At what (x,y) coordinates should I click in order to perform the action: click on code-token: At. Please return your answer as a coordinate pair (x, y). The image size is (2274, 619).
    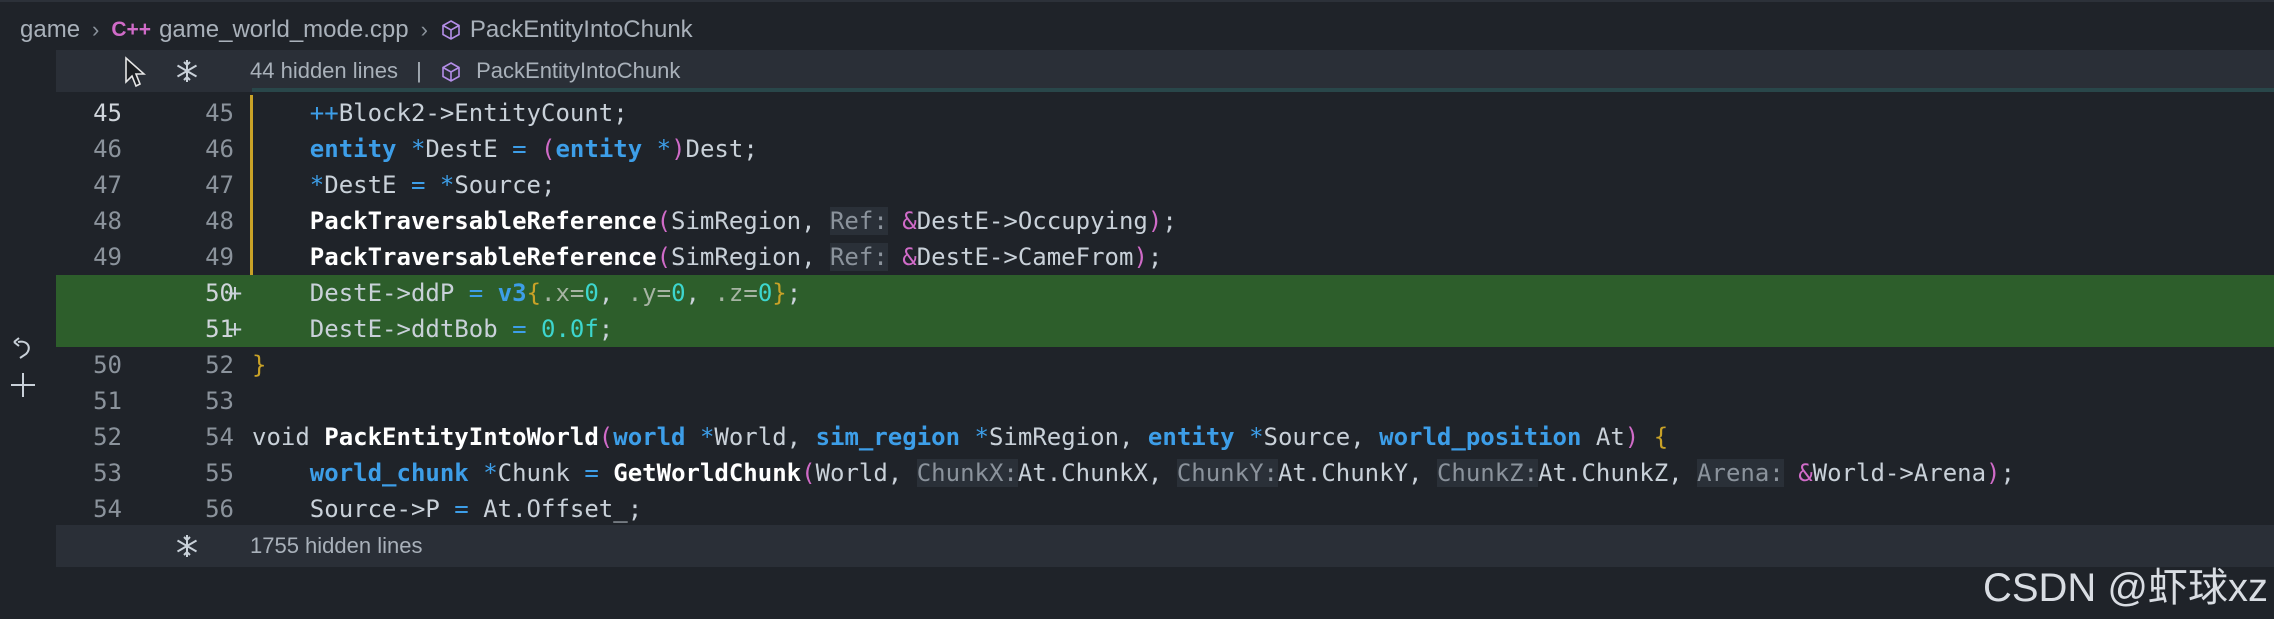
    Looking at the image, I should click on (1603, 437).